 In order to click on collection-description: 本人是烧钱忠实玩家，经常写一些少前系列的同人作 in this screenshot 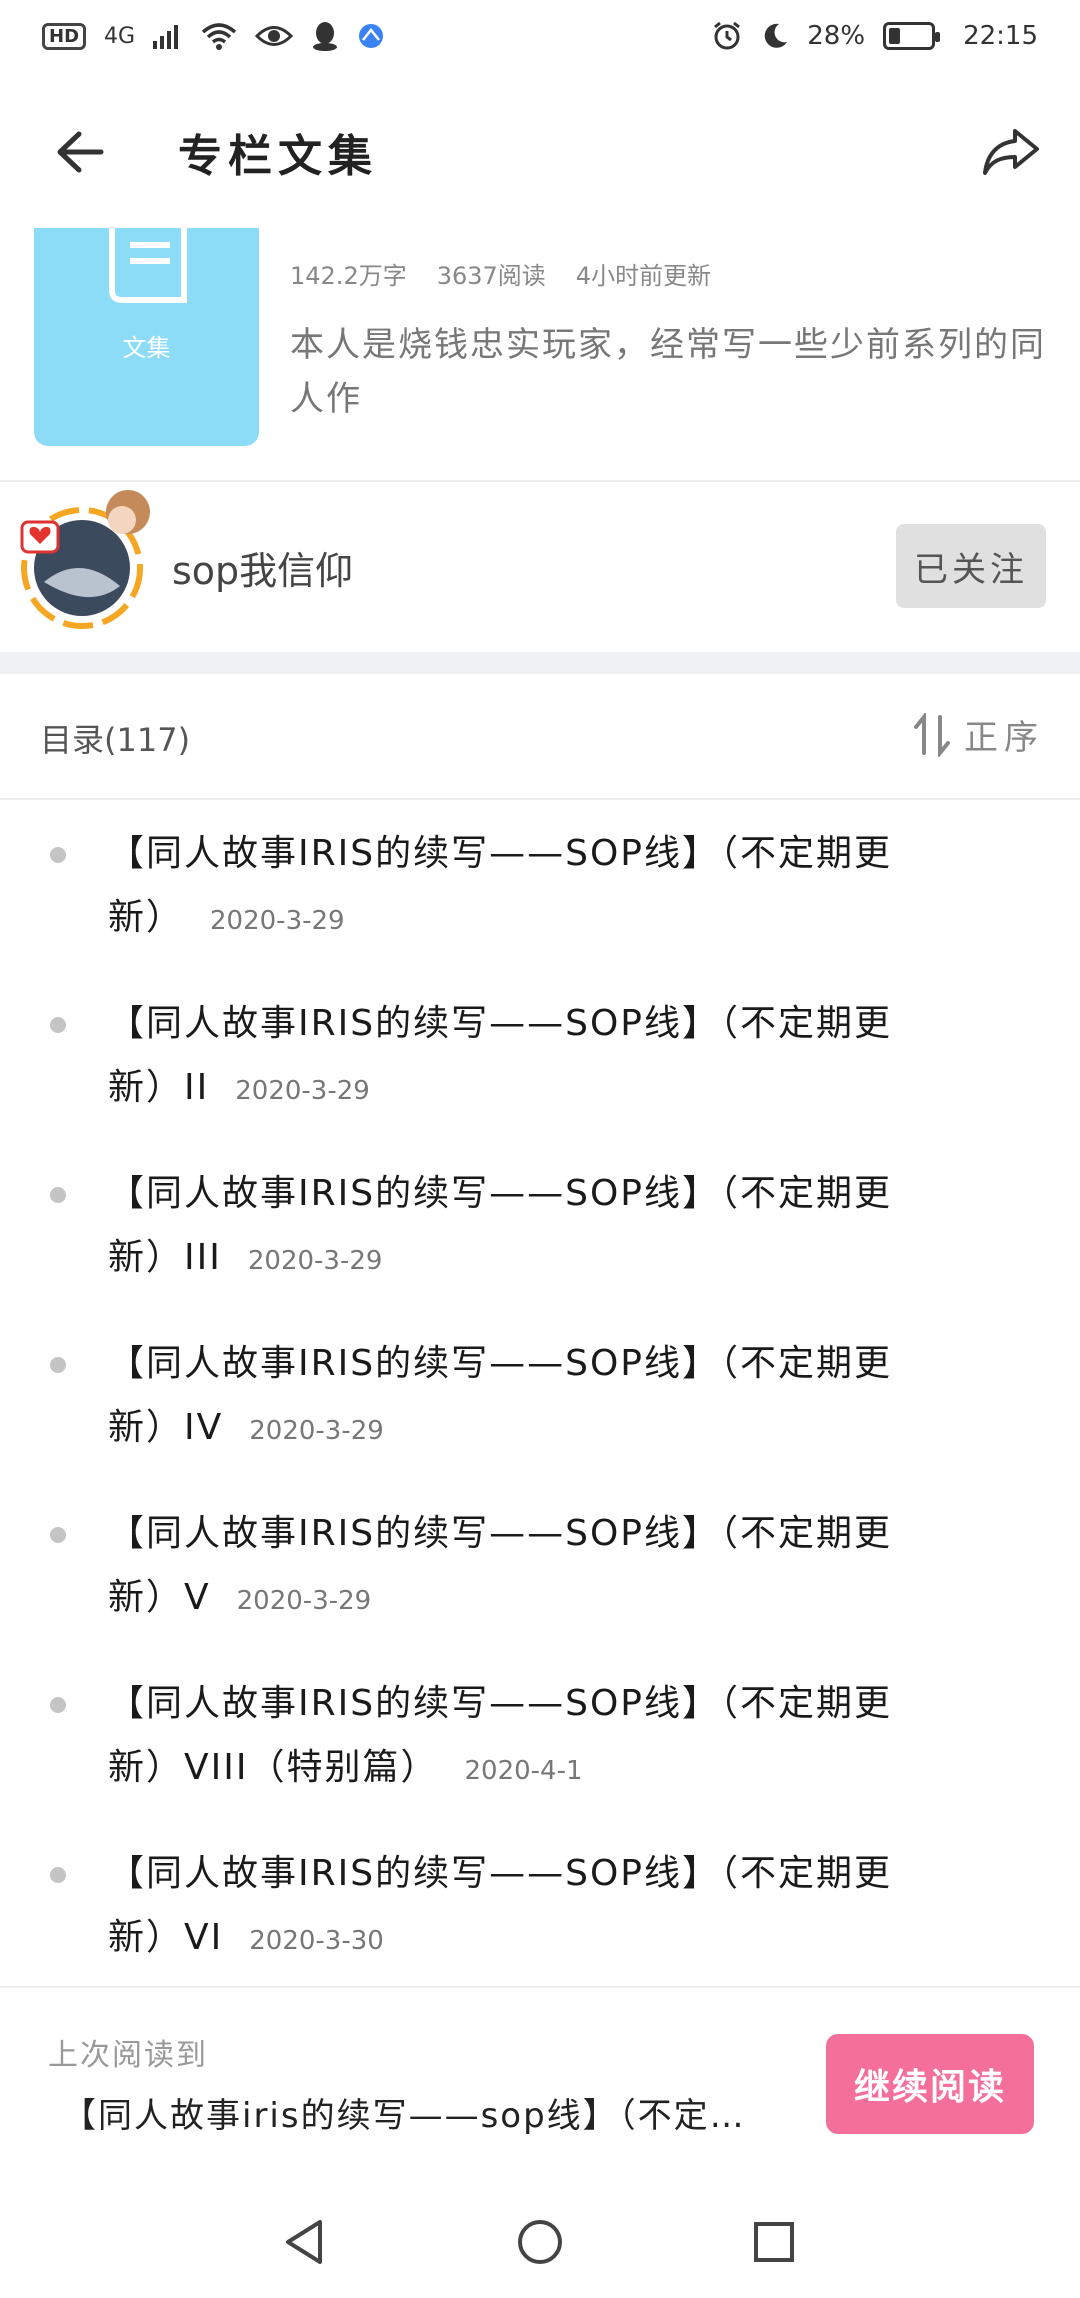, I will do `click(668, 372)`.